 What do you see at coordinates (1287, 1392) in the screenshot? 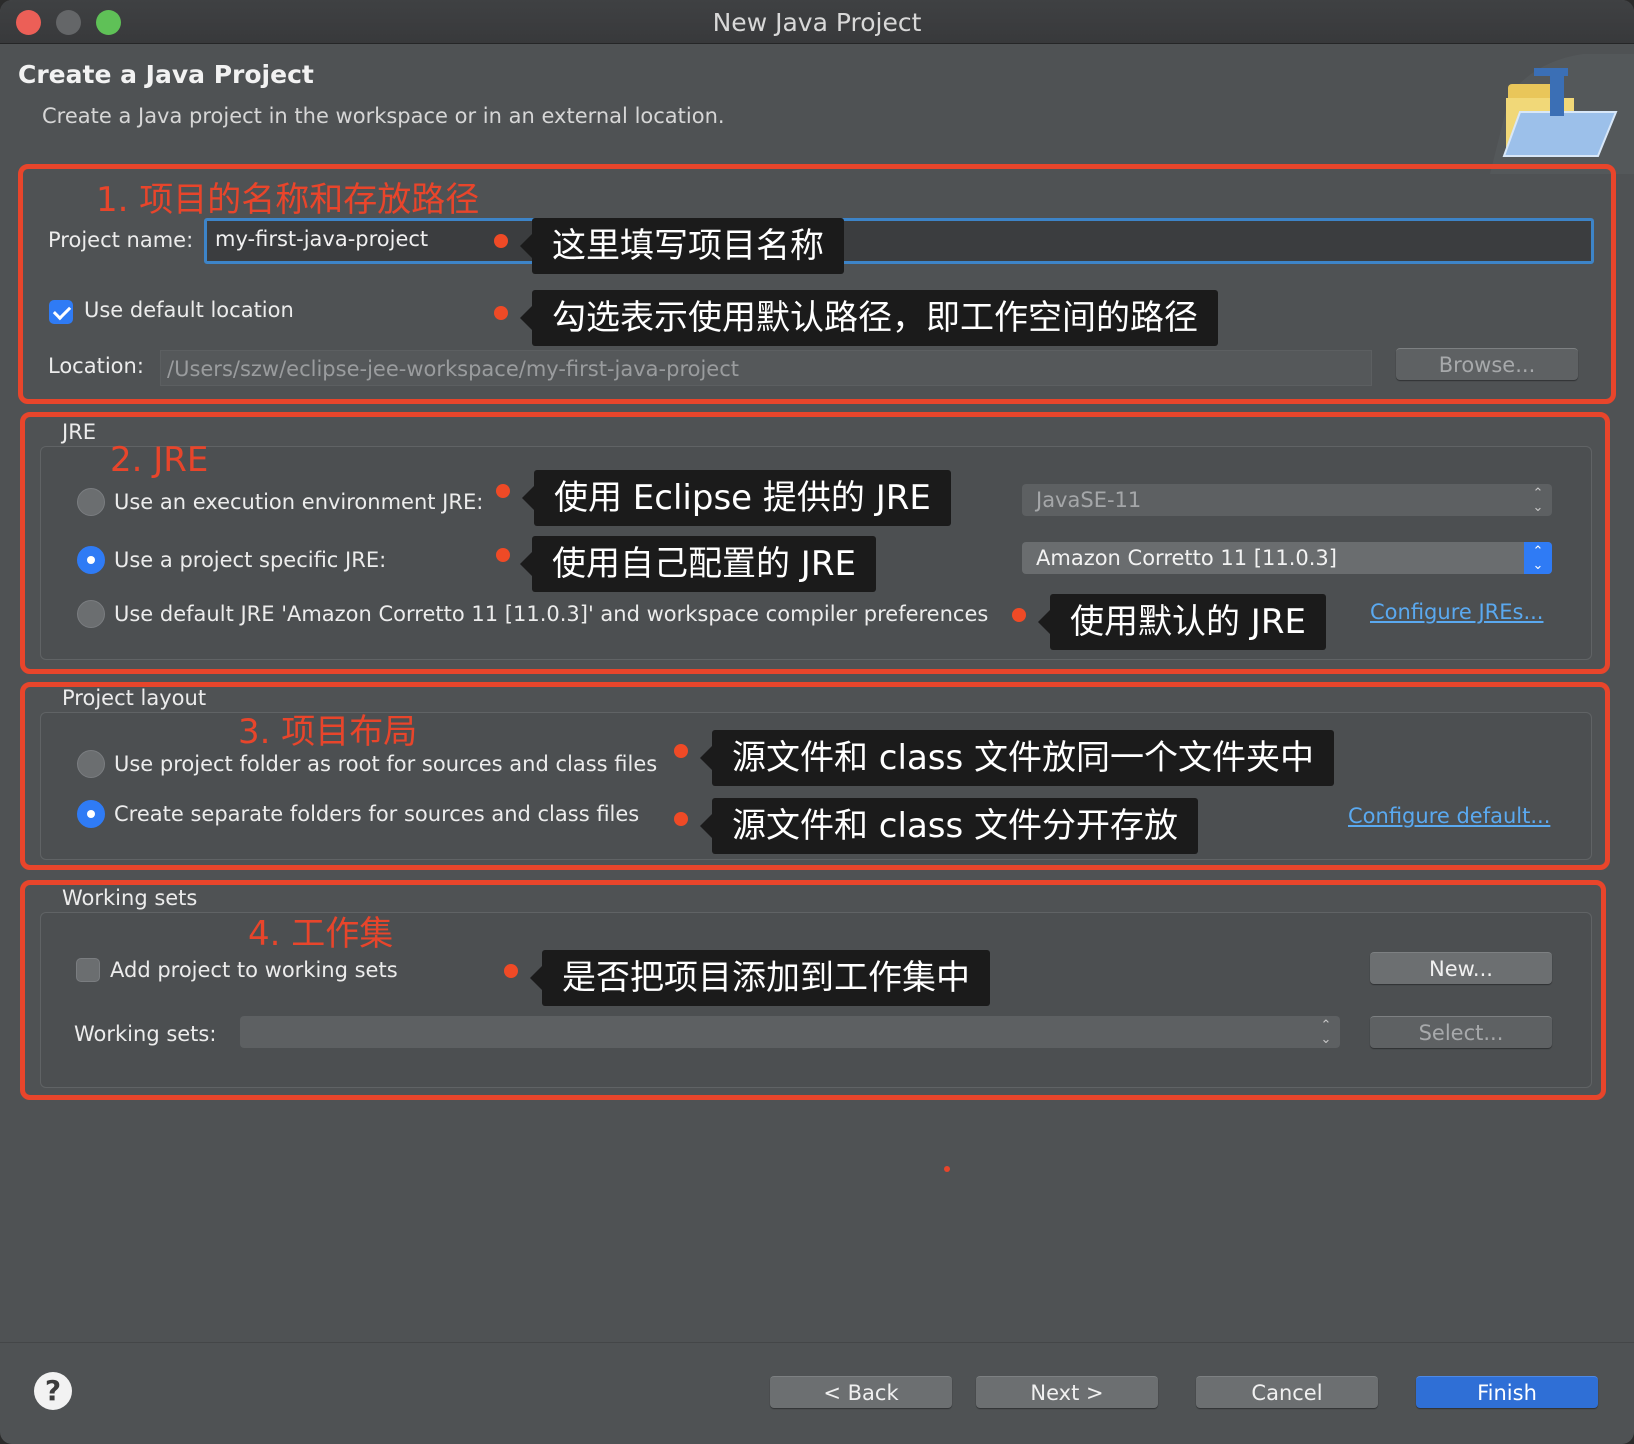
I see `cancel-button: Cancel` at bounding box center [1287, 1392].